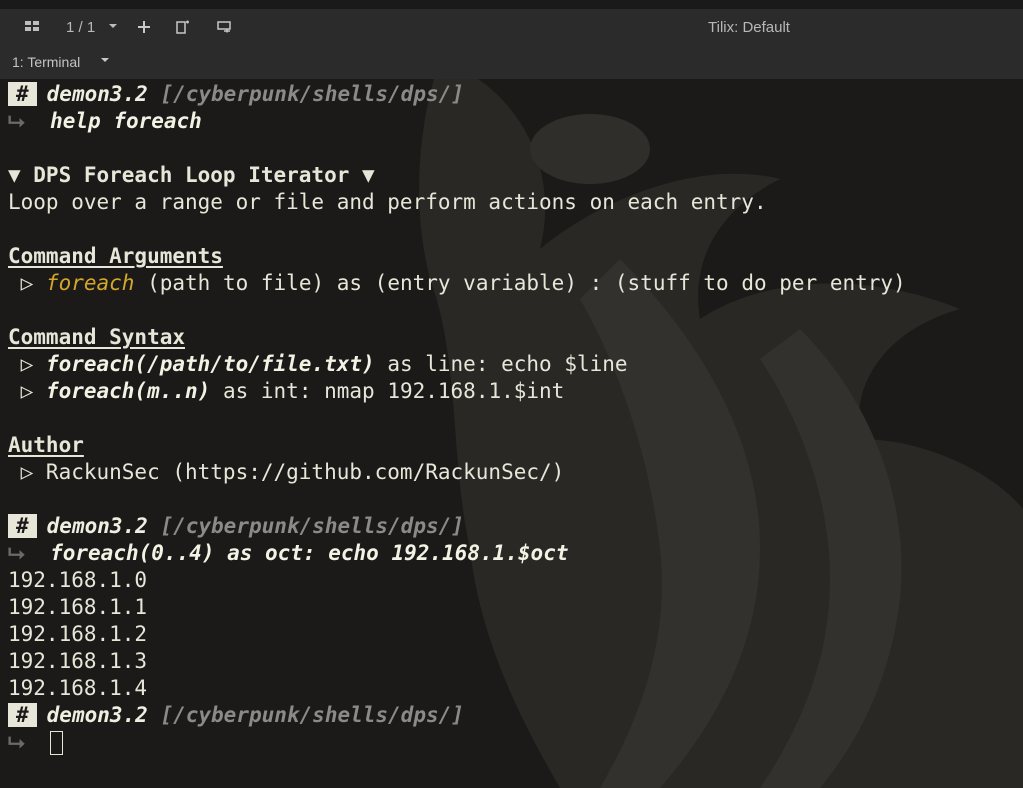 The height and width of the screenshot is (788, 1023). Describe the element at coordinates (46, 62) in the screenshot. I see `terminal-tab-label: 1: Terminal` at that location.